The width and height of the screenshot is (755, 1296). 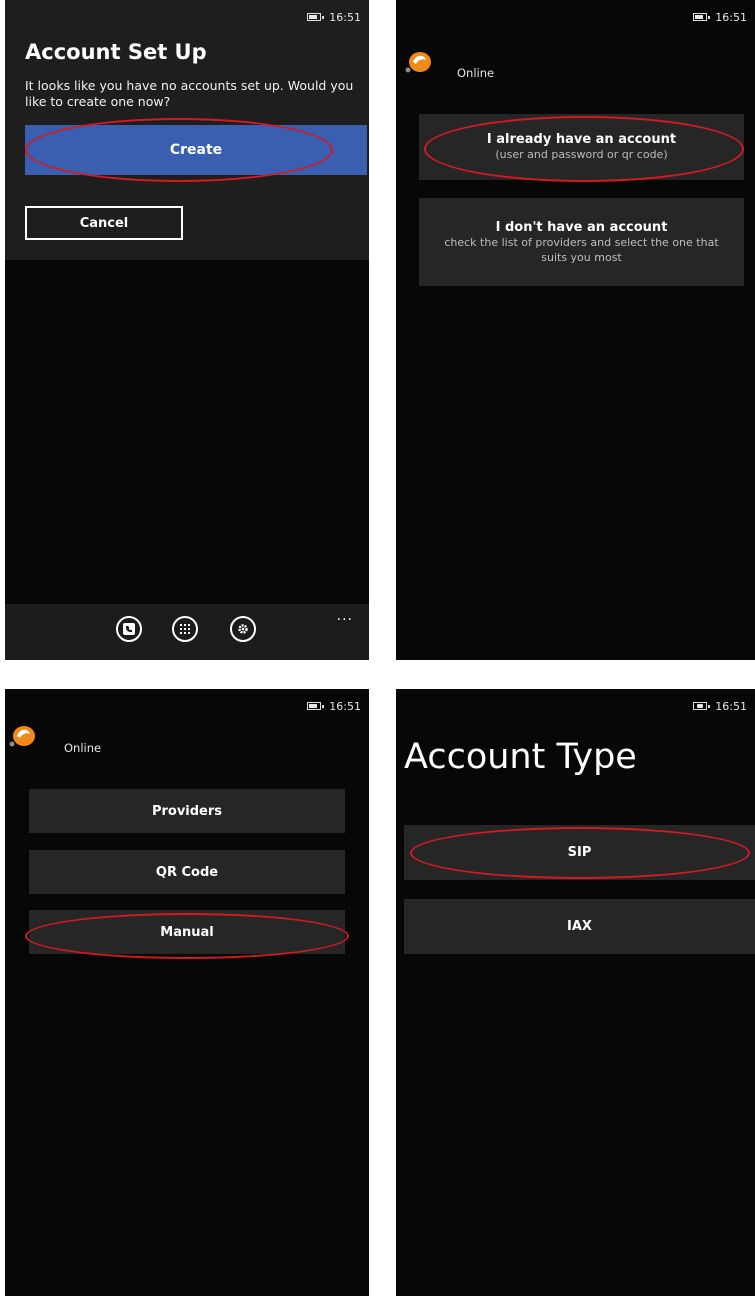 I want to click on option-label: Manual, so click(x=187, y=932).